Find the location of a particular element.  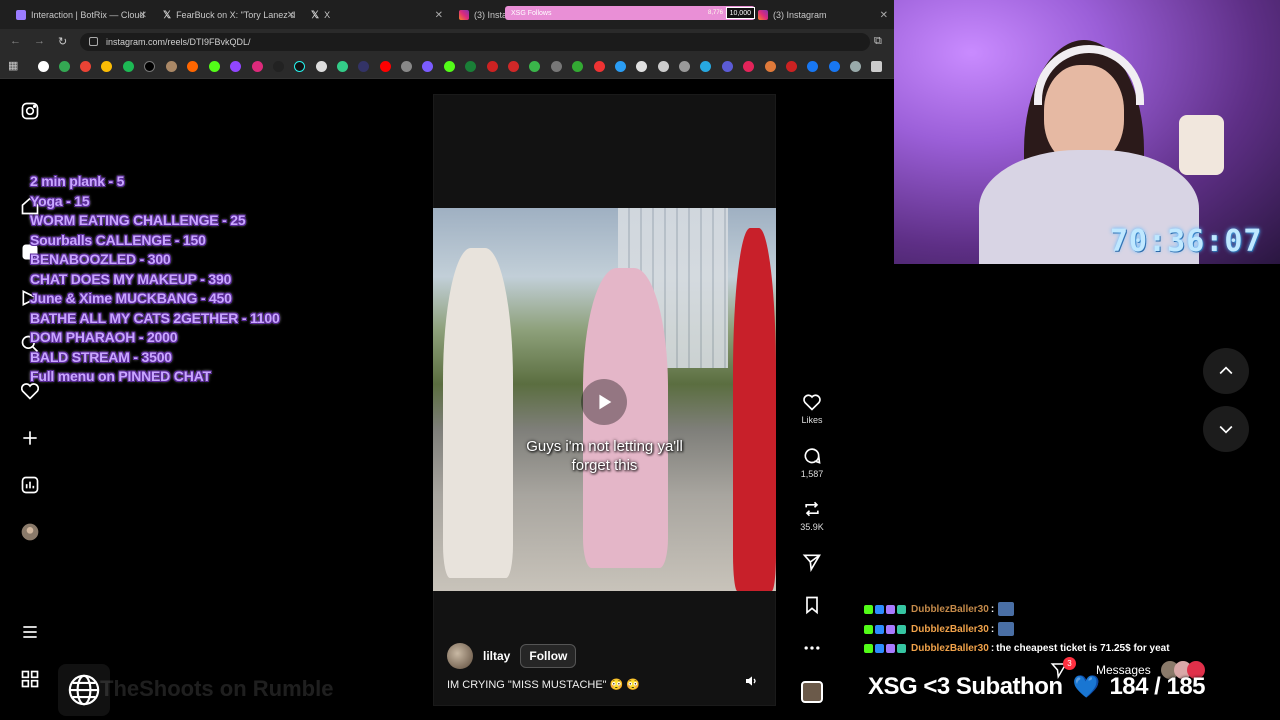

next-reel-button is located at coordinates (1226, 429).